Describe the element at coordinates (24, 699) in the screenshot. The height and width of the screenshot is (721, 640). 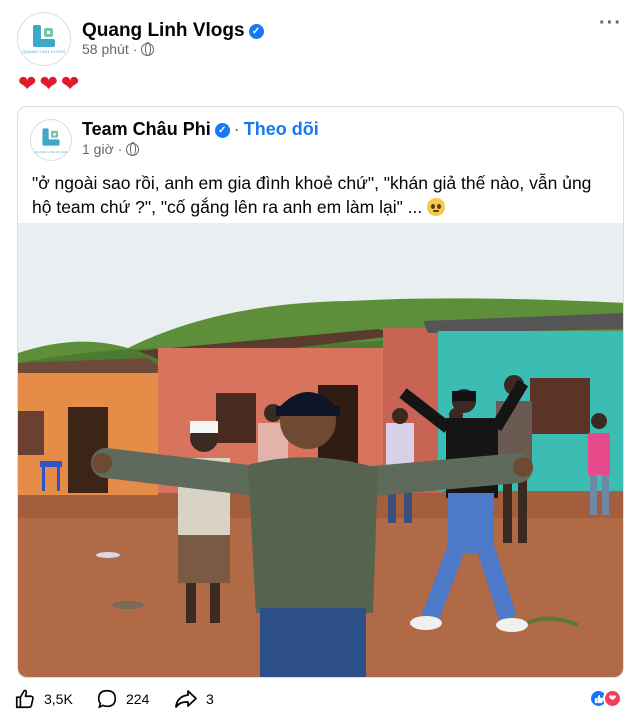
I see `like-icon` at that location.